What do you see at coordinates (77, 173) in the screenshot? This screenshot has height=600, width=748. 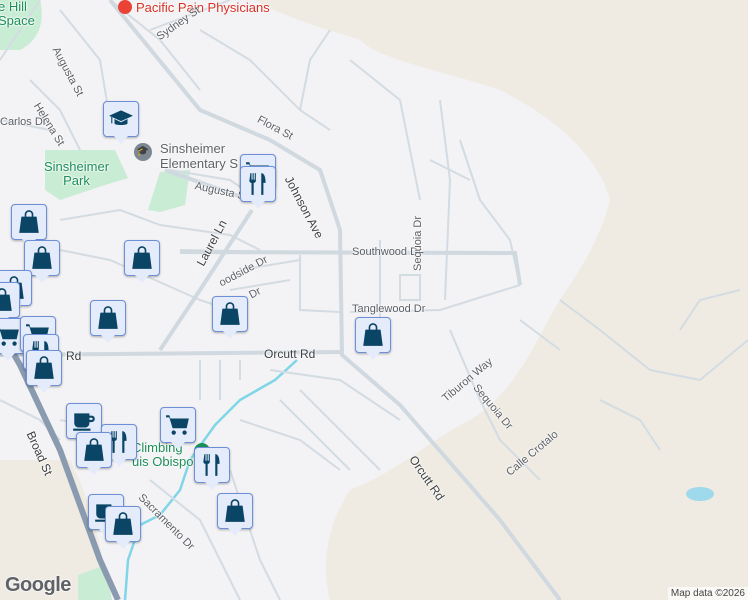 I see `park-label-sinsheimer: Sinsheimer Park` at bounding box center [77, 173].